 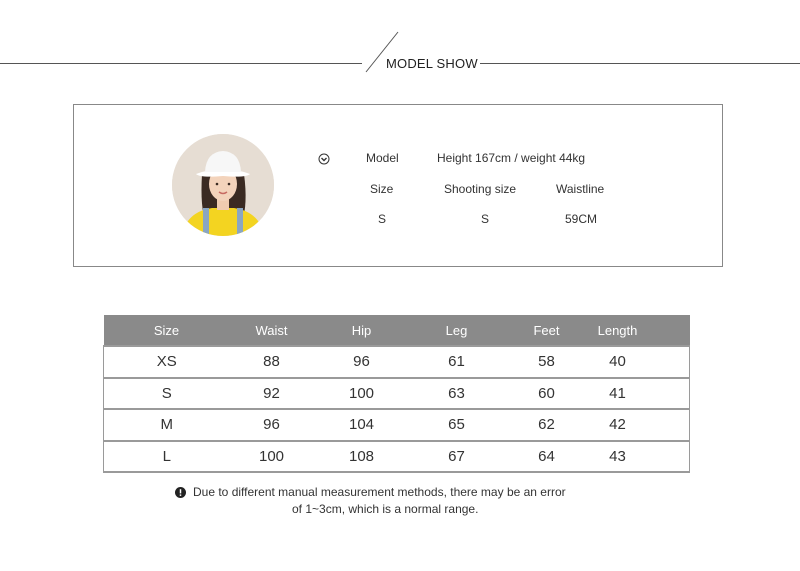 I want to click on cell-leg: 65, so click(x=456, y=424).